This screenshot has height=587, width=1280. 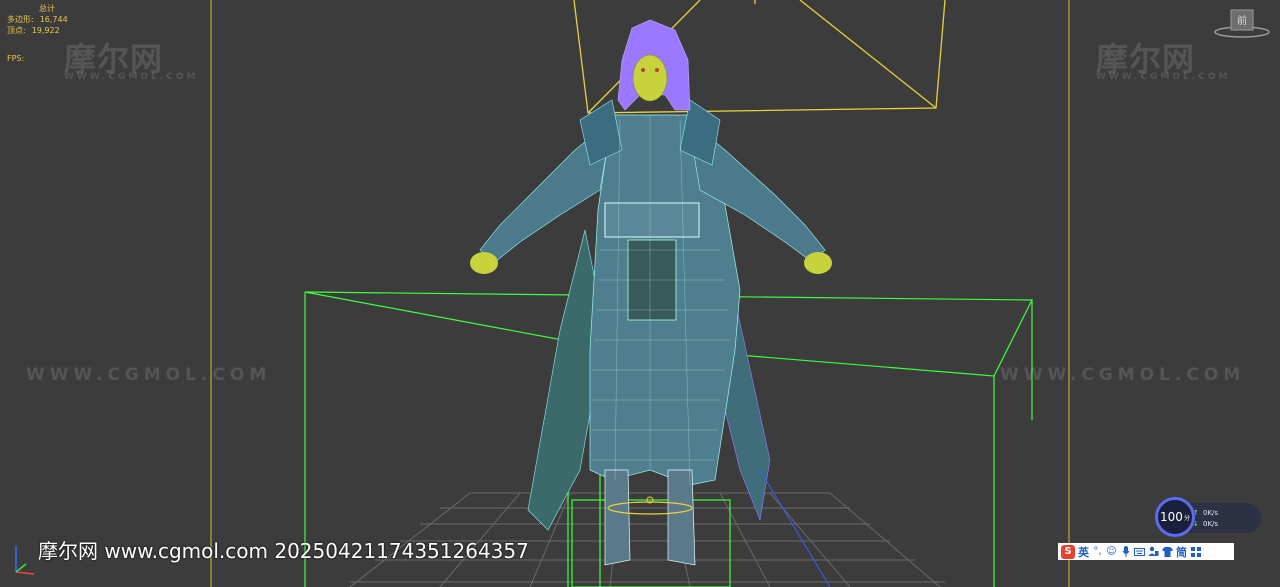 I want to click on simplified-chinese-toggle: 简, so click(x=1181, y=552).